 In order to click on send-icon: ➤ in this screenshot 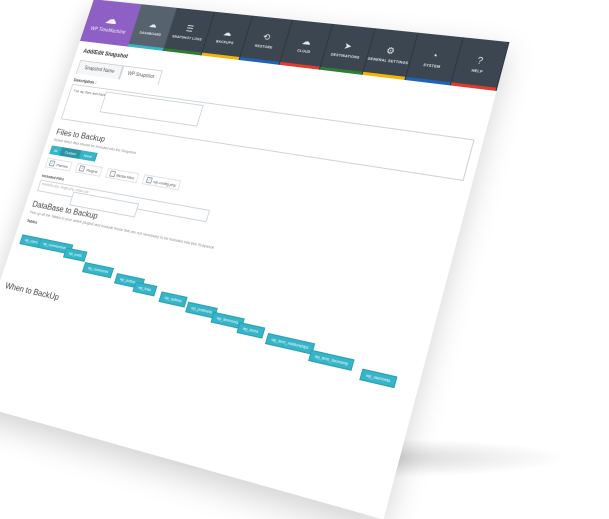, I will do `click(348, 45)`.